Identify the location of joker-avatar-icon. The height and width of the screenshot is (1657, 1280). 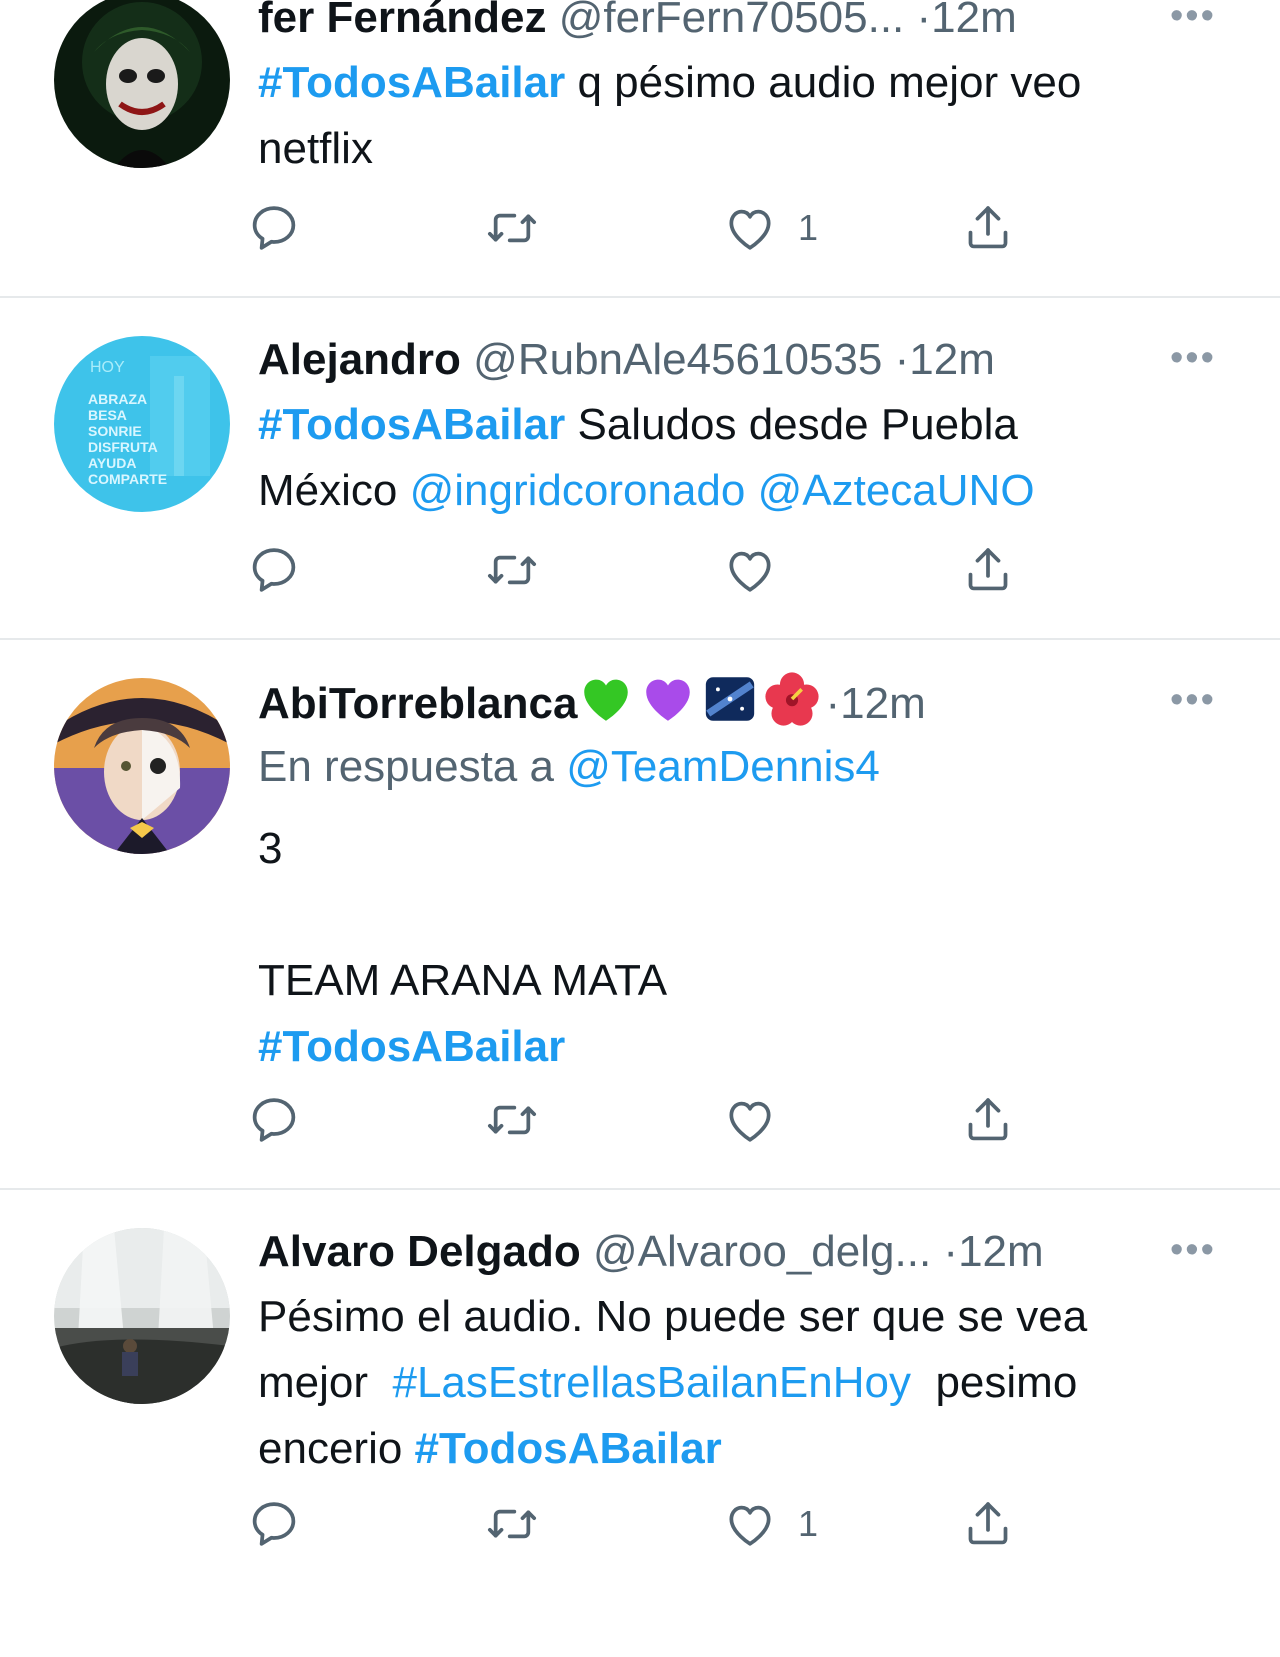
(142, 84).